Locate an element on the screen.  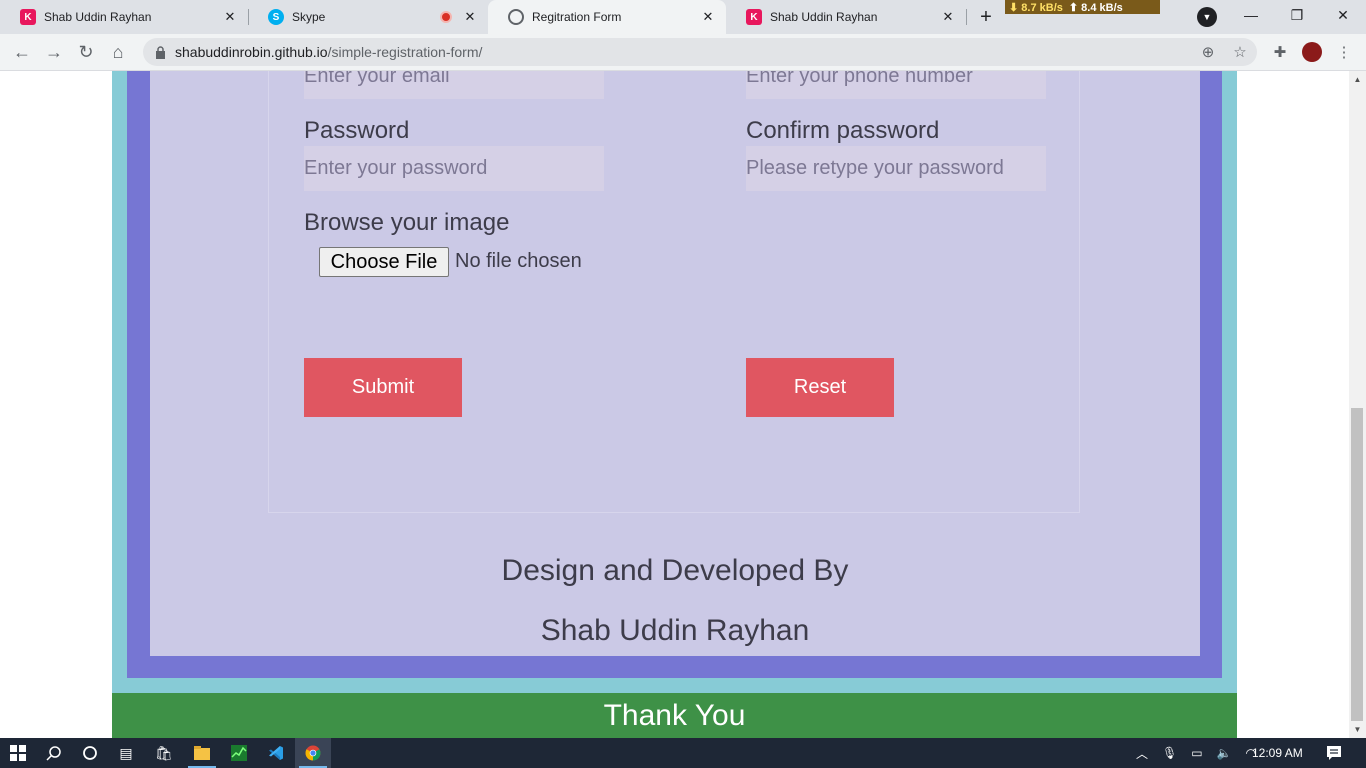
password-field: Enter your password is located at coordinates (454, 168).